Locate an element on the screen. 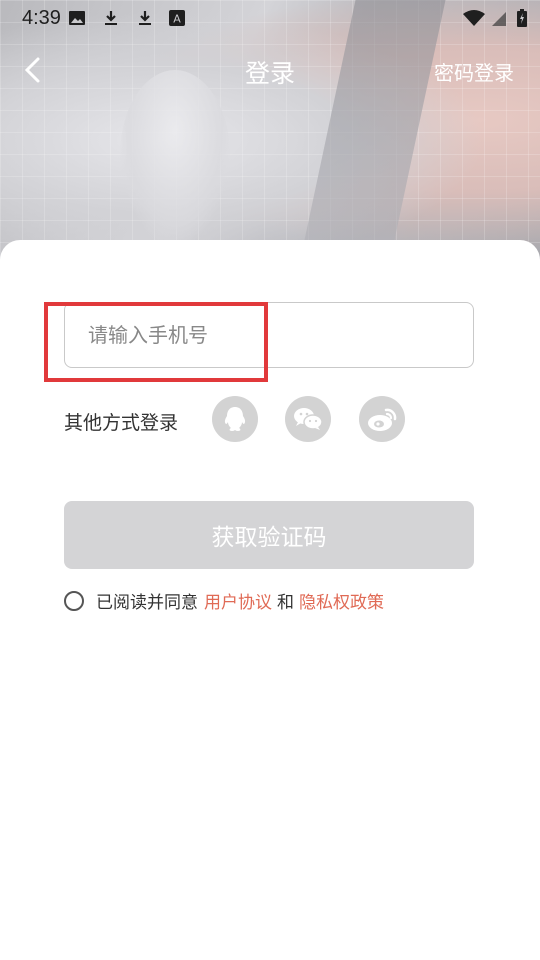  wechat-icon is located at coordinates (308, 419).